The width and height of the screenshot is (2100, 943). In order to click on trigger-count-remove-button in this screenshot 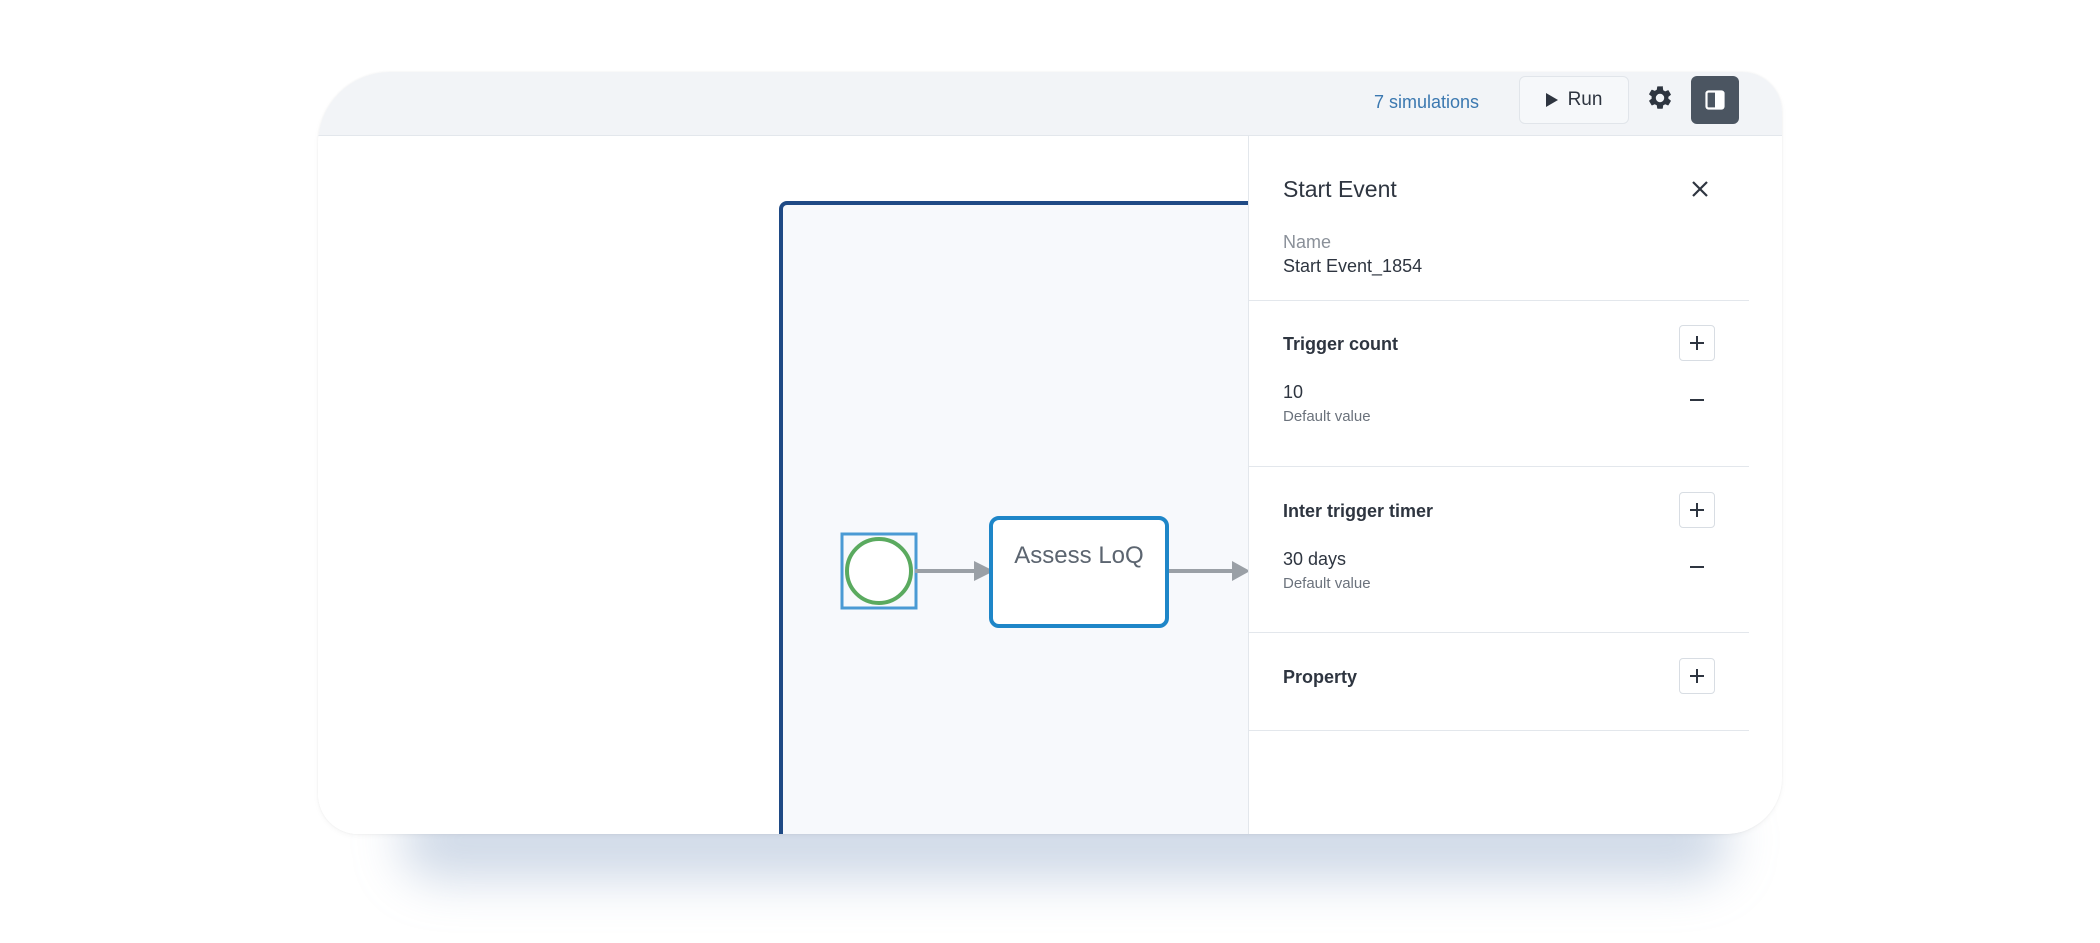, I will do `click(1697, 400)`.